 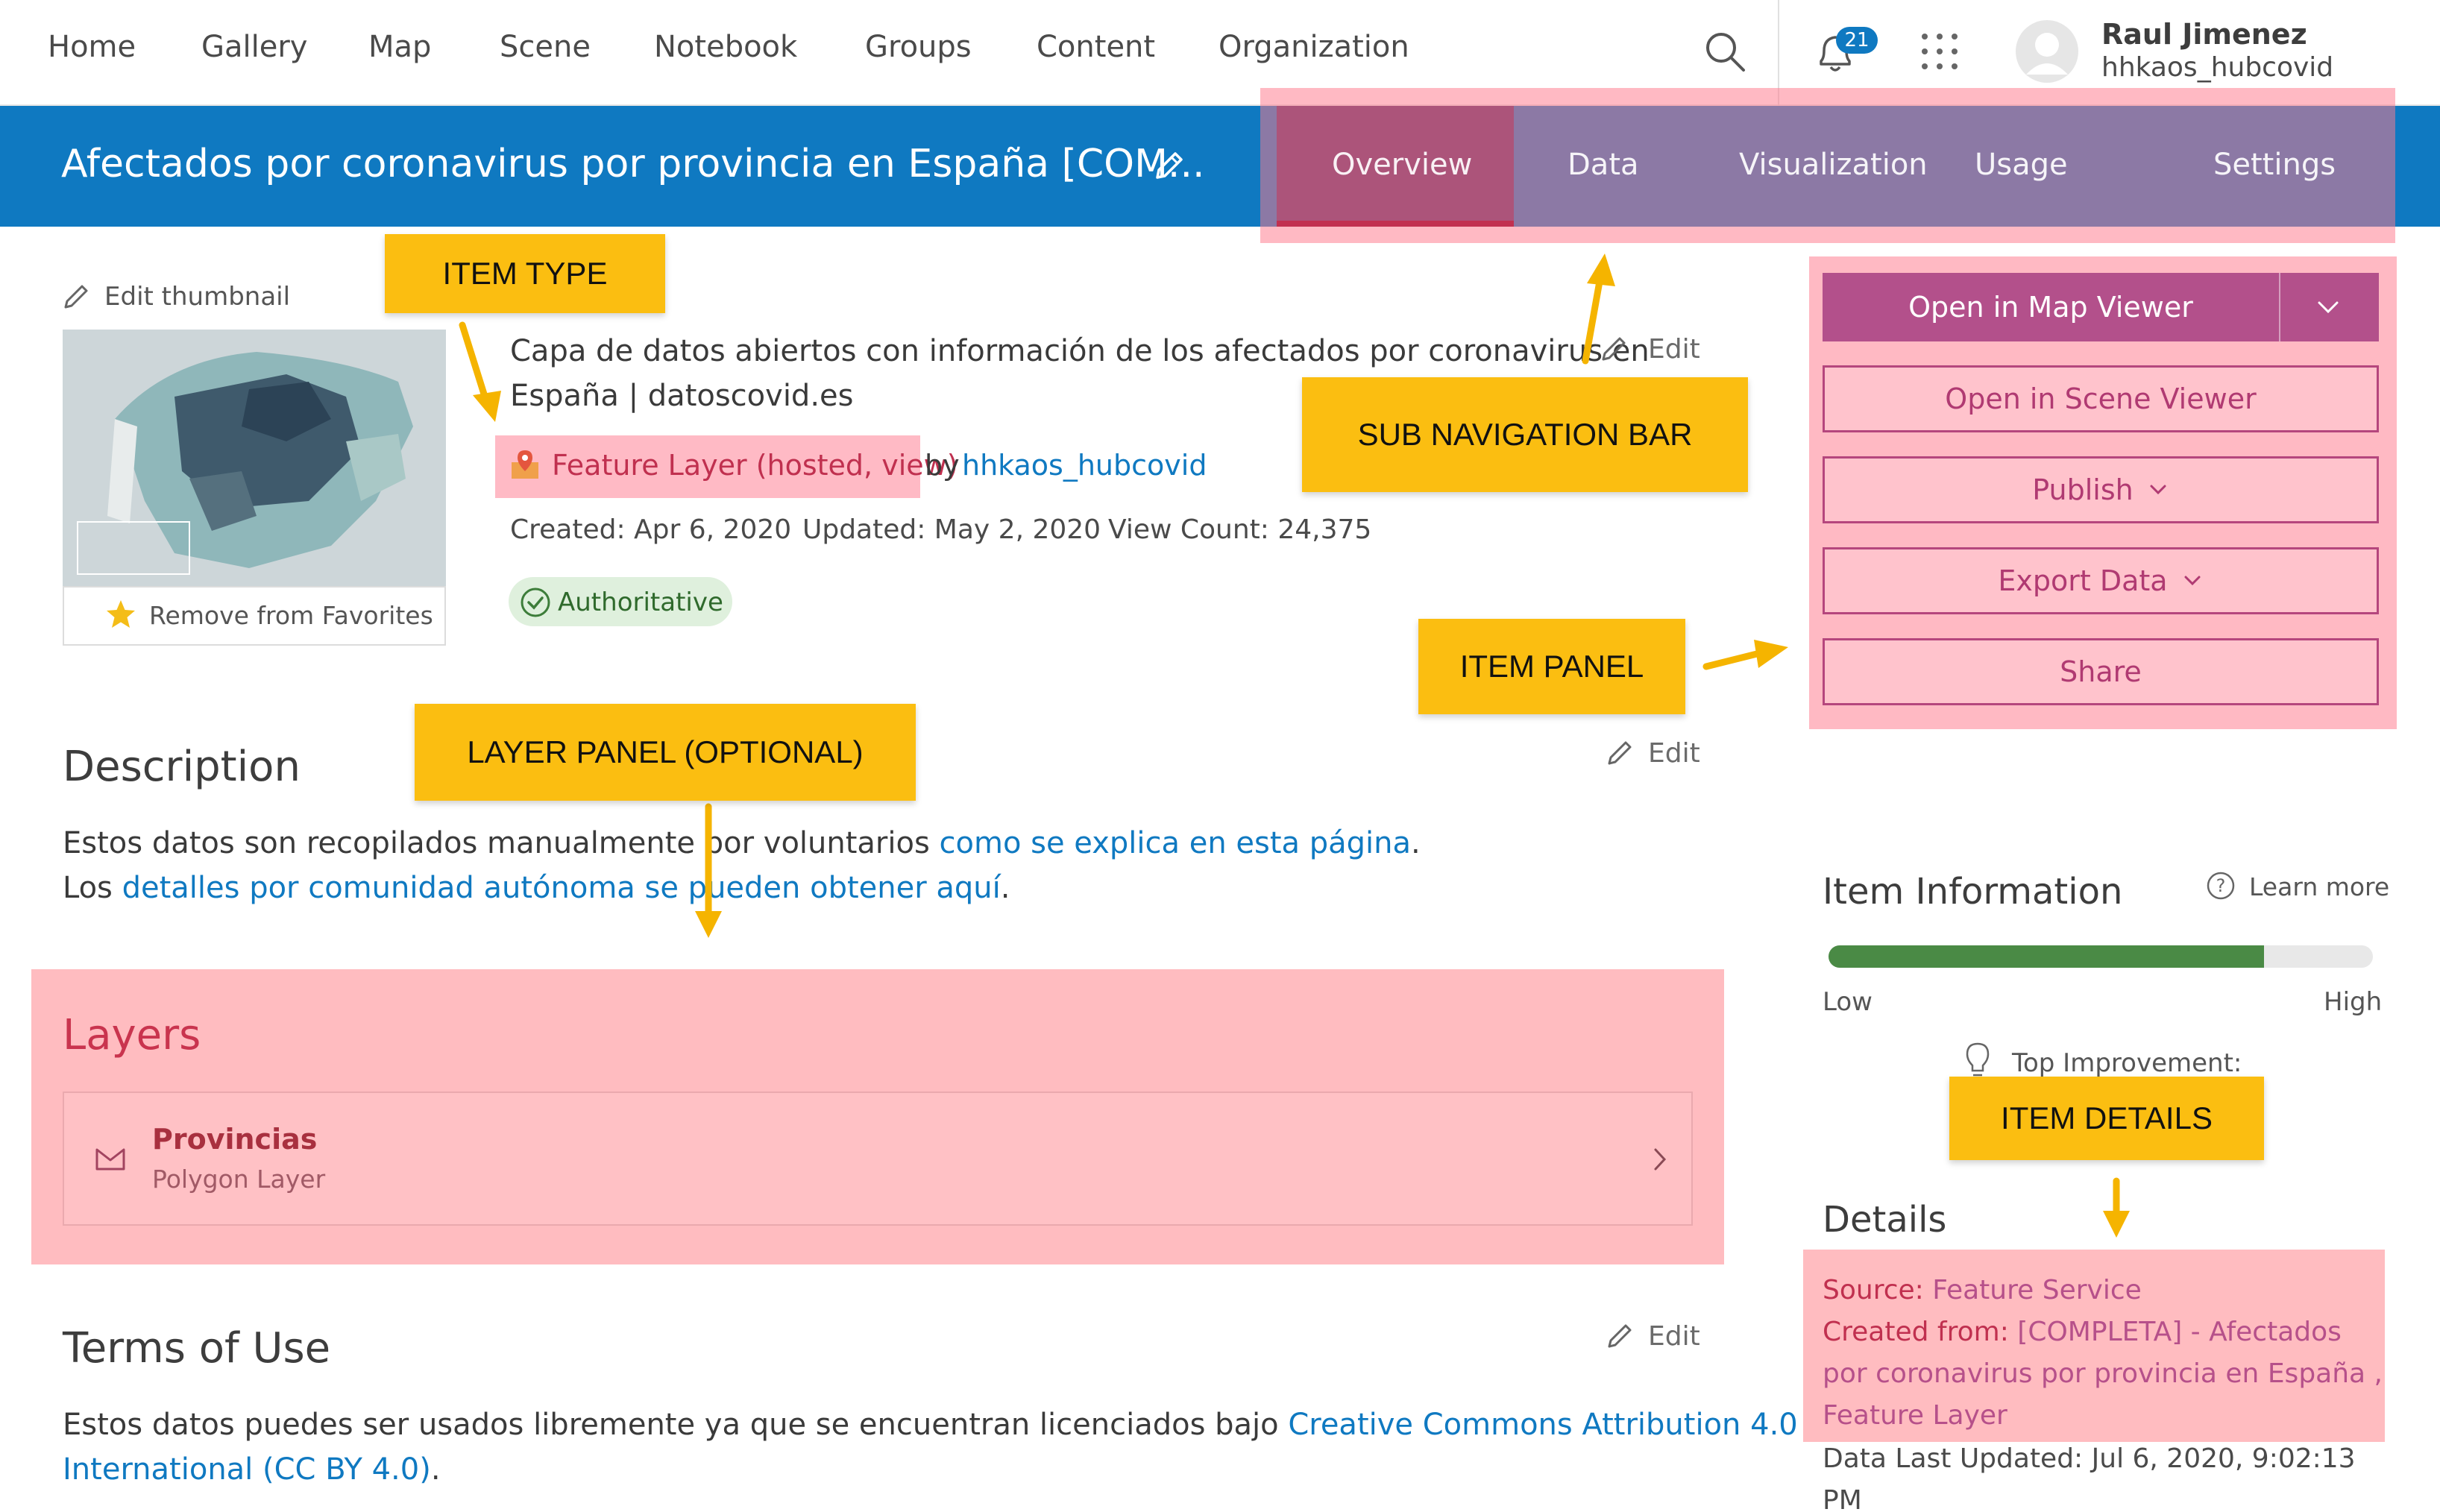 What do you see at coordinates (2106, 1118) in the screenshot?
I see `callout-item-details: ITEM DETAILS` at bounding box center [2106, 1118].